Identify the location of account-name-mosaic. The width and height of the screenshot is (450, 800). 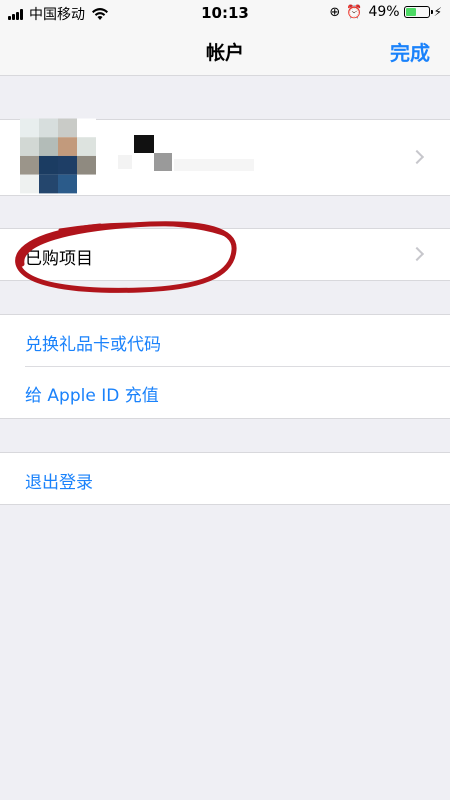
(198, 156).